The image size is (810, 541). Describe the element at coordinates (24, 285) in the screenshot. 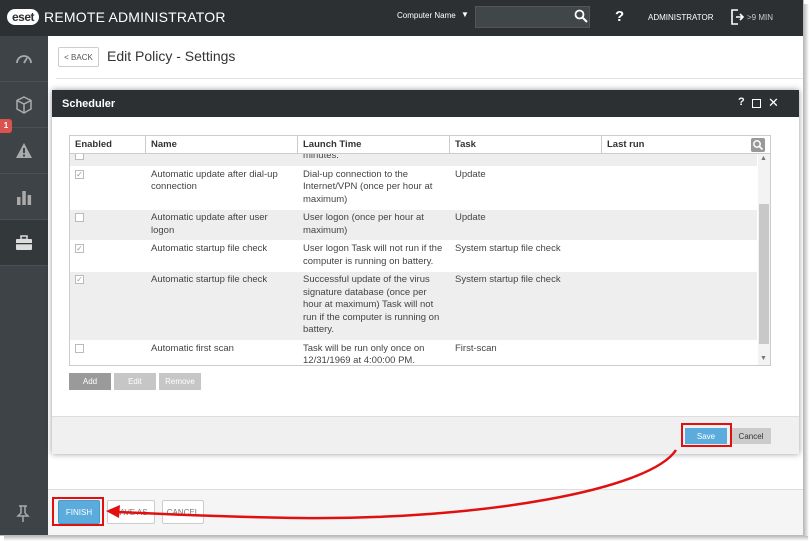

I see `sidebar: 1` at that location.